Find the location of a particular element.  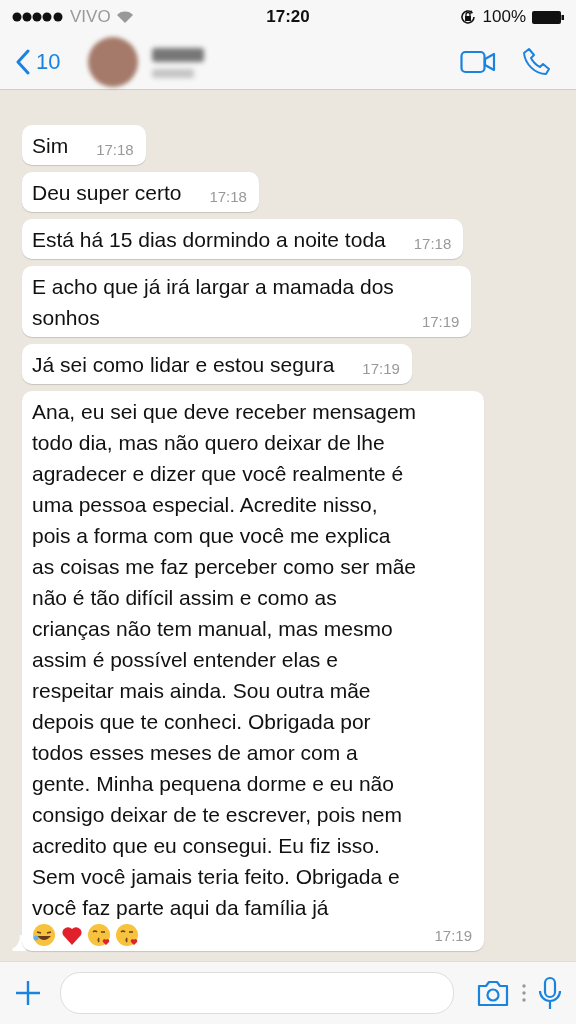

add-icon is located at coordinates (28, 993).